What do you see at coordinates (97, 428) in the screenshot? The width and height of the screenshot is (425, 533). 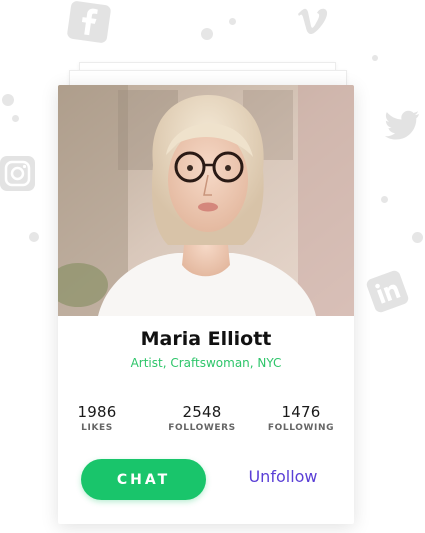 I see `stat-label: LIKES` at bounding box center [97, 428].